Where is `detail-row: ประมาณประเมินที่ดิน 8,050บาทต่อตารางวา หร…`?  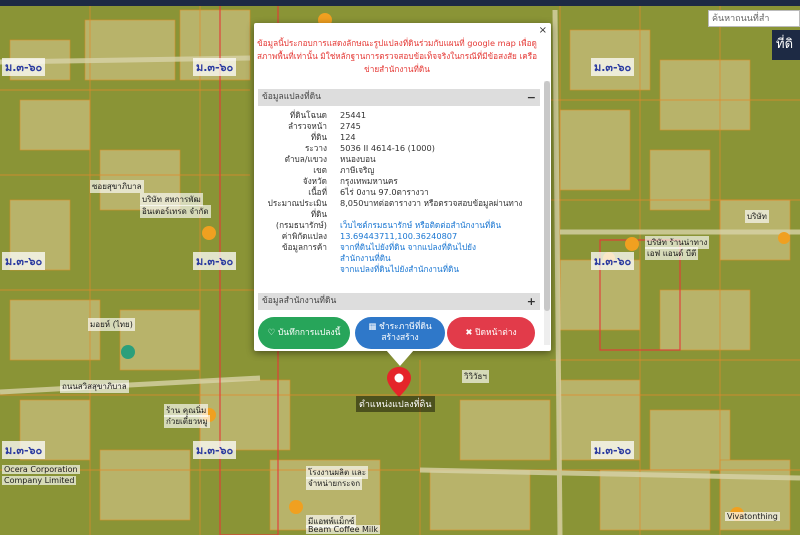
detail-row: ประมาณประเมินที่ดิน 8,050บาทต่อตารางวา หร… is located at coordinates (399, 209).